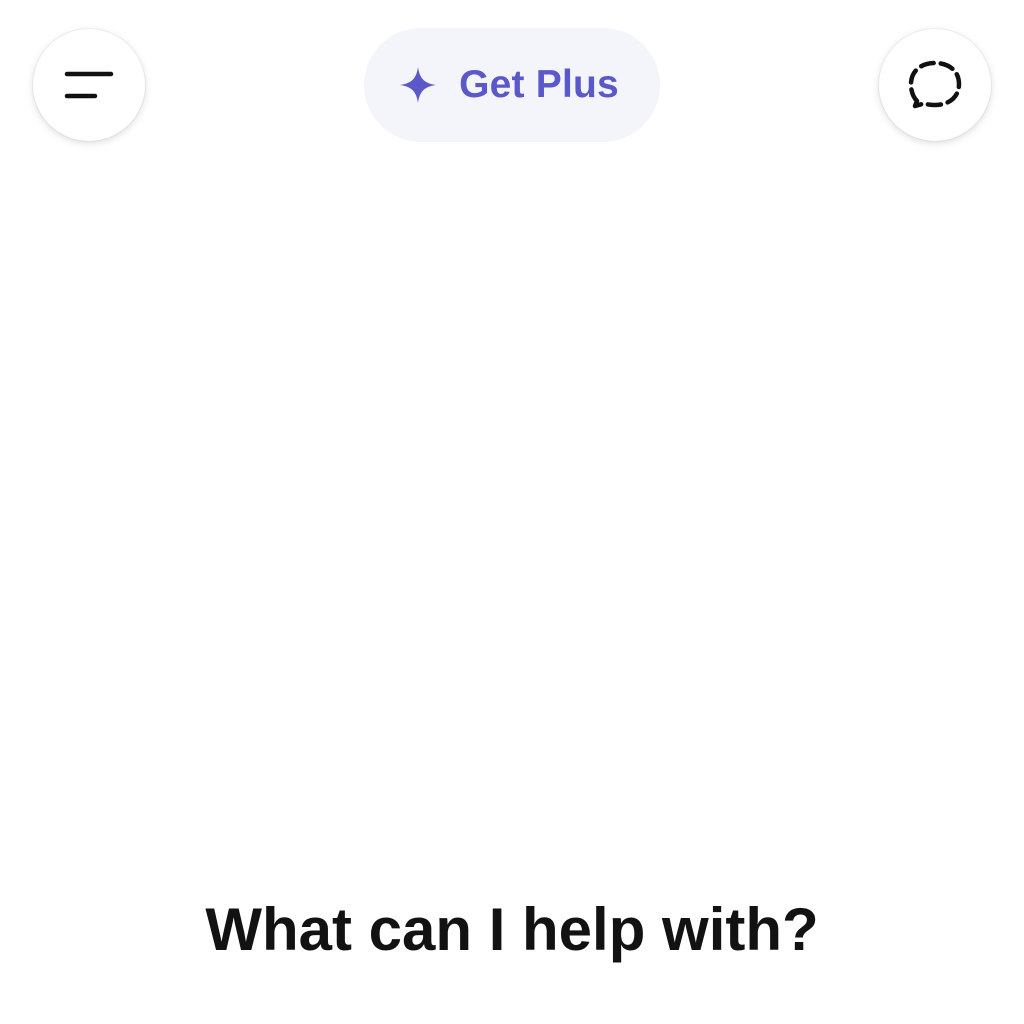  I want to click on menu-icon, so click(89, 85).